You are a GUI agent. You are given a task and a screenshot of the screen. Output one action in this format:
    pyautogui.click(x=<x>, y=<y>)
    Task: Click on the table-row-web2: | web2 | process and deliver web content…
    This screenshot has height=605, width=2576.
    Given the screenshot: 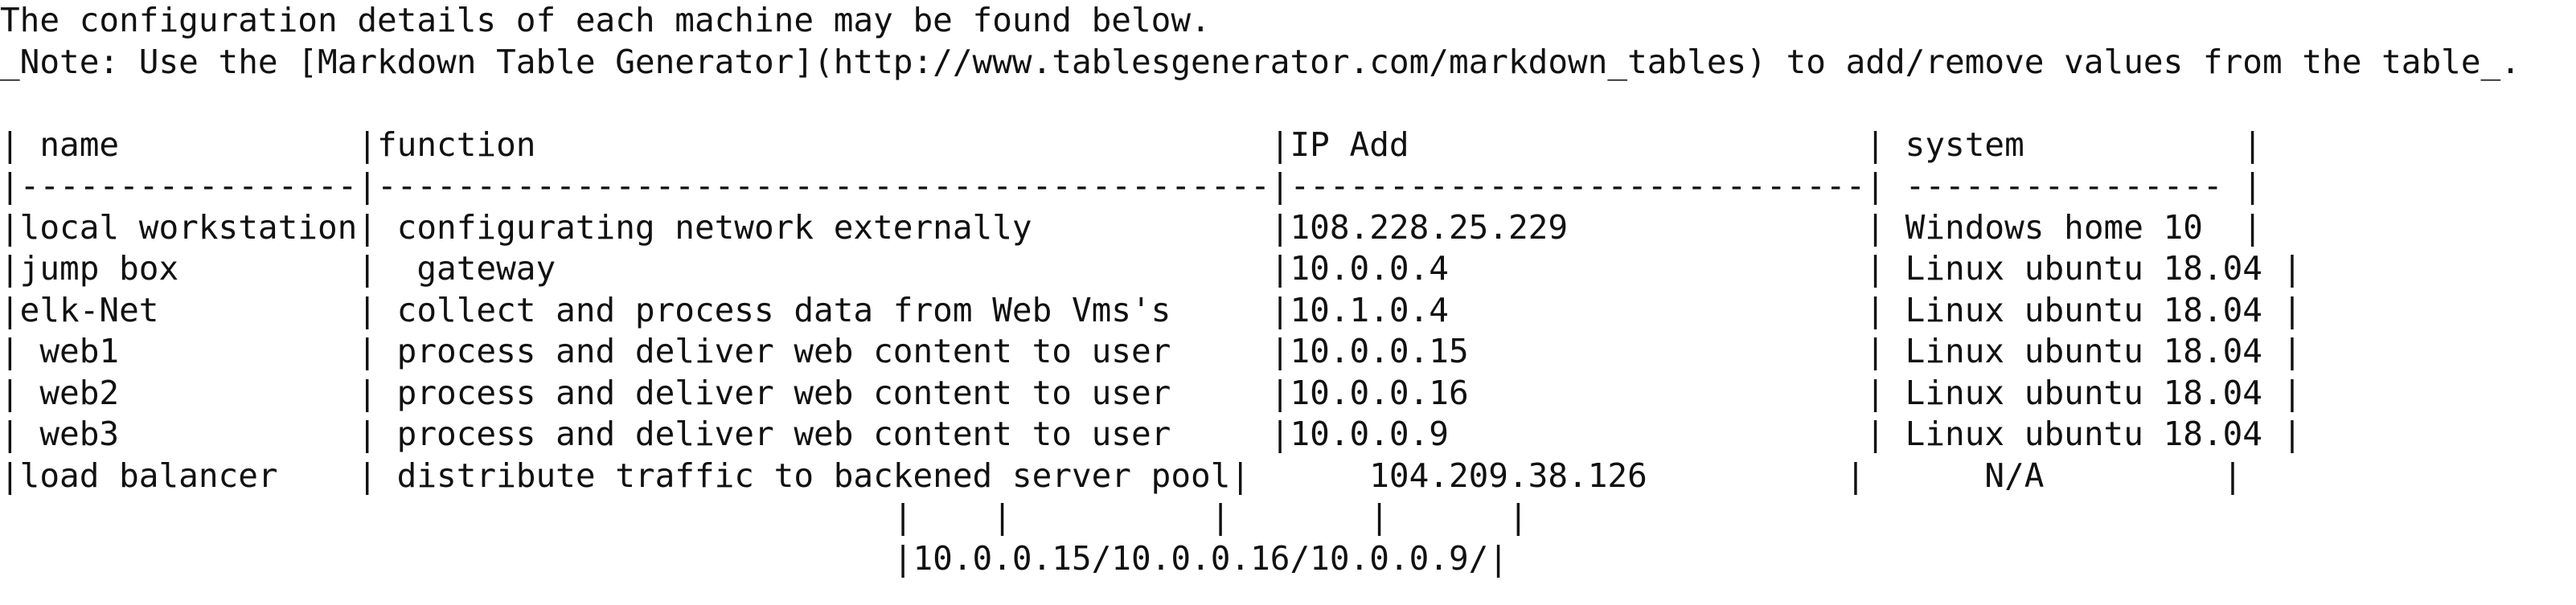 What is the action you would take?
    pyautogui.click(x=1152, y=392)
    